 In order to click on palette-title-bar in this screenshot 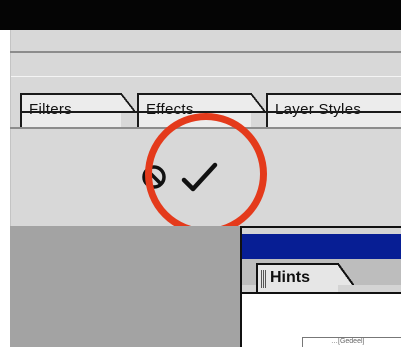, I will do `click(321, 246)`.